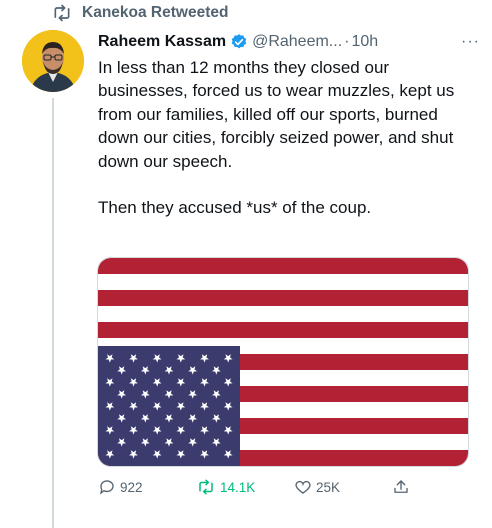 This screenshot has height=528, width=492. I want to click on tweet-header: Raheem Kassam @Raheem... · 10h ···, so click(289, 42).